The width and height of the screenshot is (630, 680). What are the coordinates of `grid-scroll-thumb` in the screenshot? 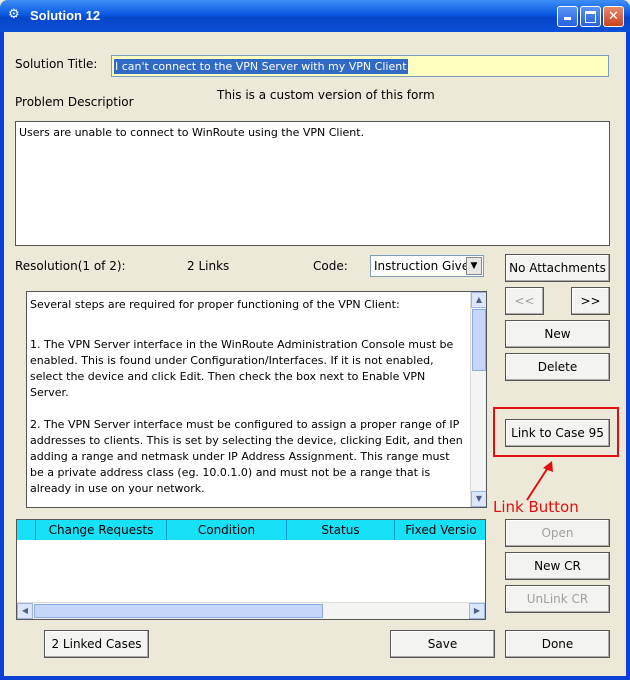 It's located at (178, 611).